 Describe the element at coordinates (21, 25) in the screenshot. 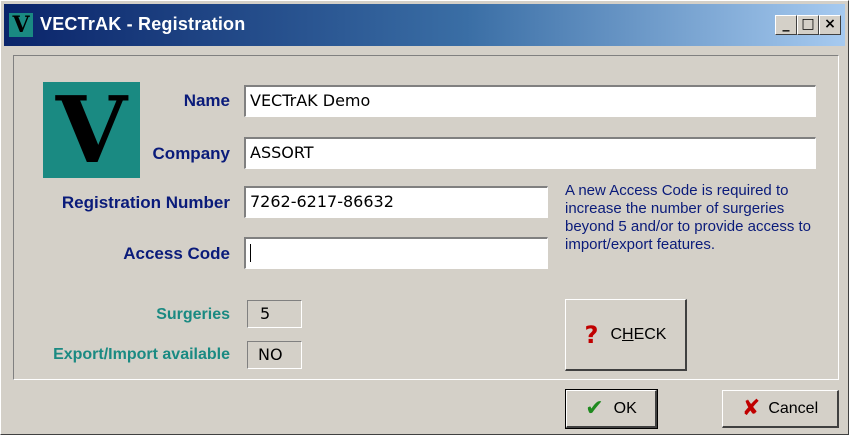

I see `app-icon: V` at that location.